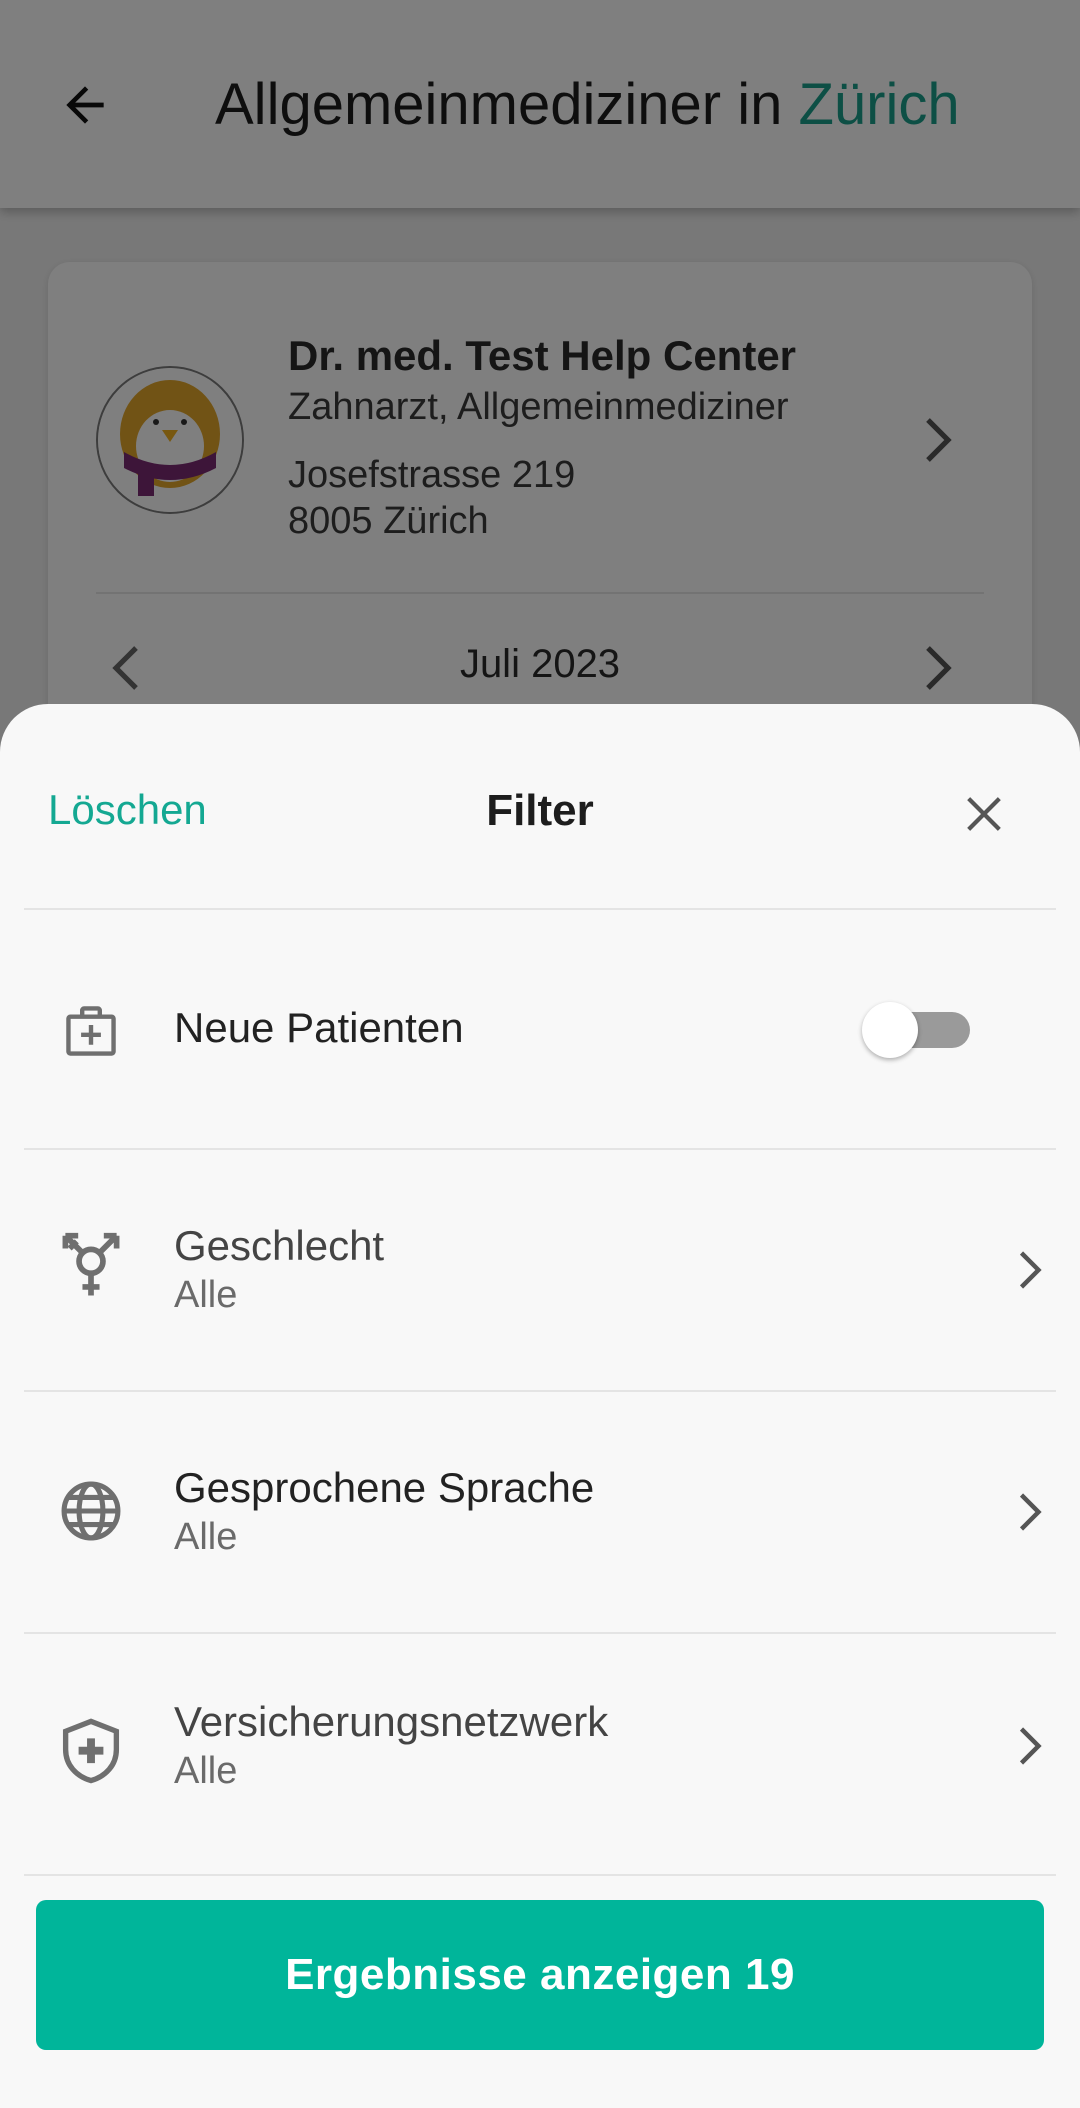 The height and width of the screenshot is (2108, 1080). I want to click on close-icon, so click(984, 814).